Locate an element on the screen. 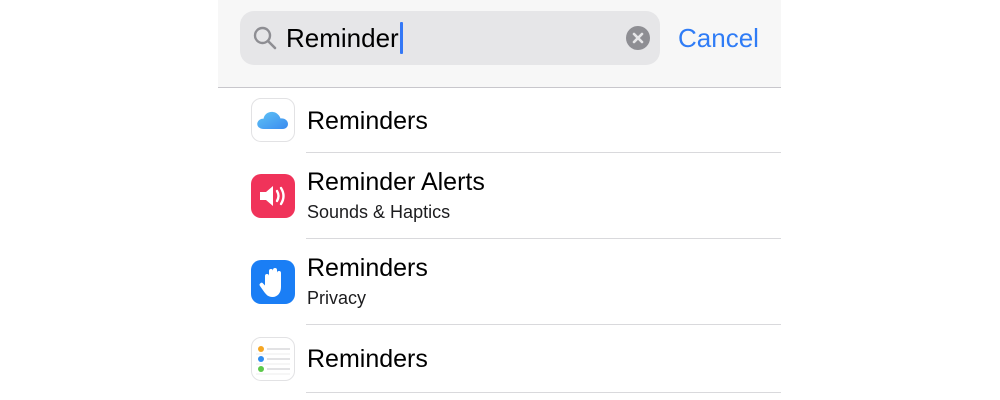 The image size is (1000, 400). cancel-button: Cancel is located at coordinates (718, 38).